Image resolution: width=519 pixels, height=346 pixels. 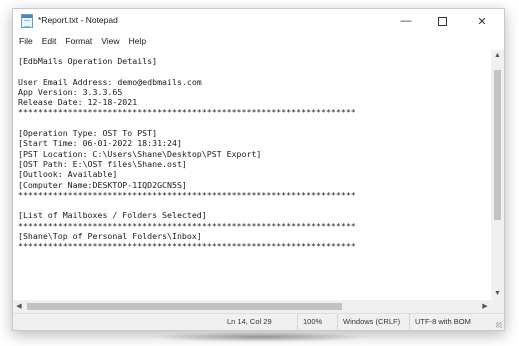 What do you see at coordinates (88, 133) in the screenshot?
I see `text-line: [Operation Type: OST To PST]` at bounding box center [88, 133].